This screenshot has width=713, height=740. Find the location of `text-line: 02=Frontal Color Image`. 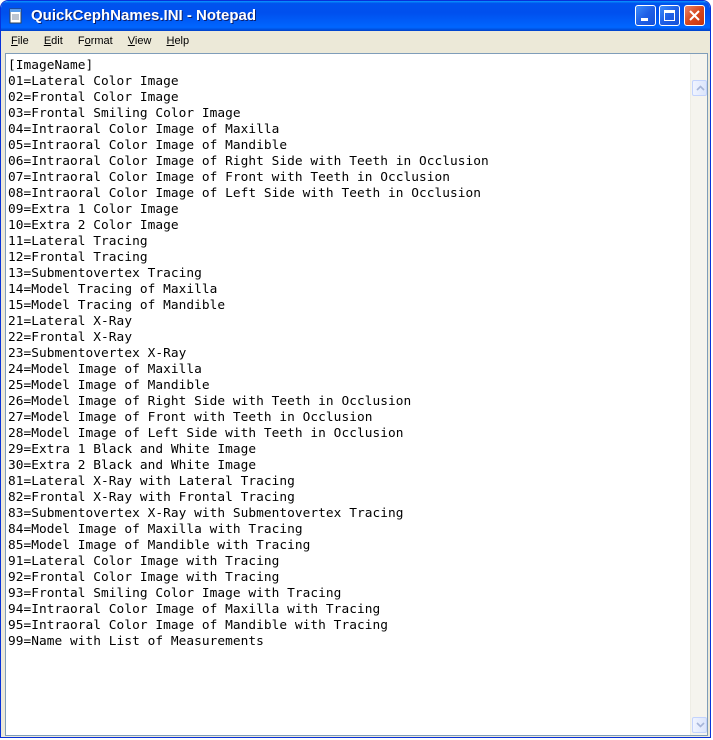

text-line: 02=Frontal Color Image is located at coordinates (93, 97).